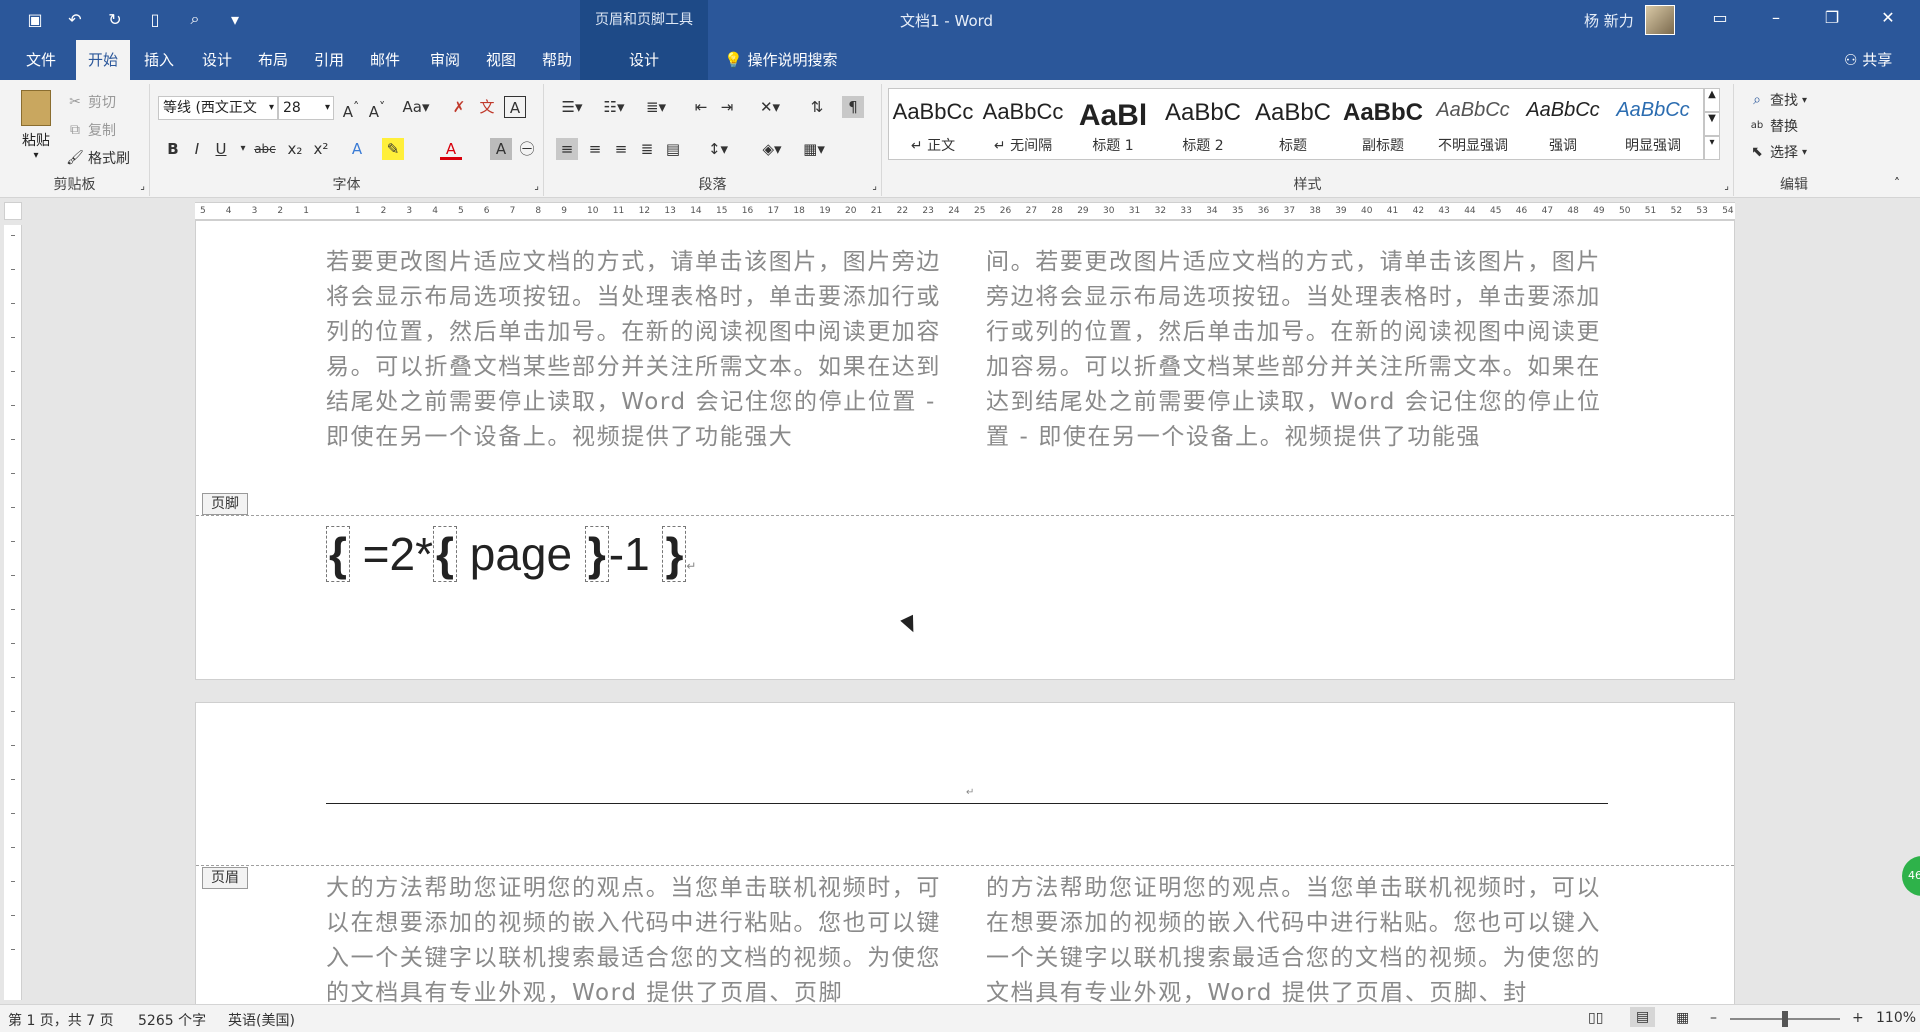  What do you see at coordinates (567, 149) in the screenshot?
I see `align-left-icon: ≡` at bounding box center [567, 149].